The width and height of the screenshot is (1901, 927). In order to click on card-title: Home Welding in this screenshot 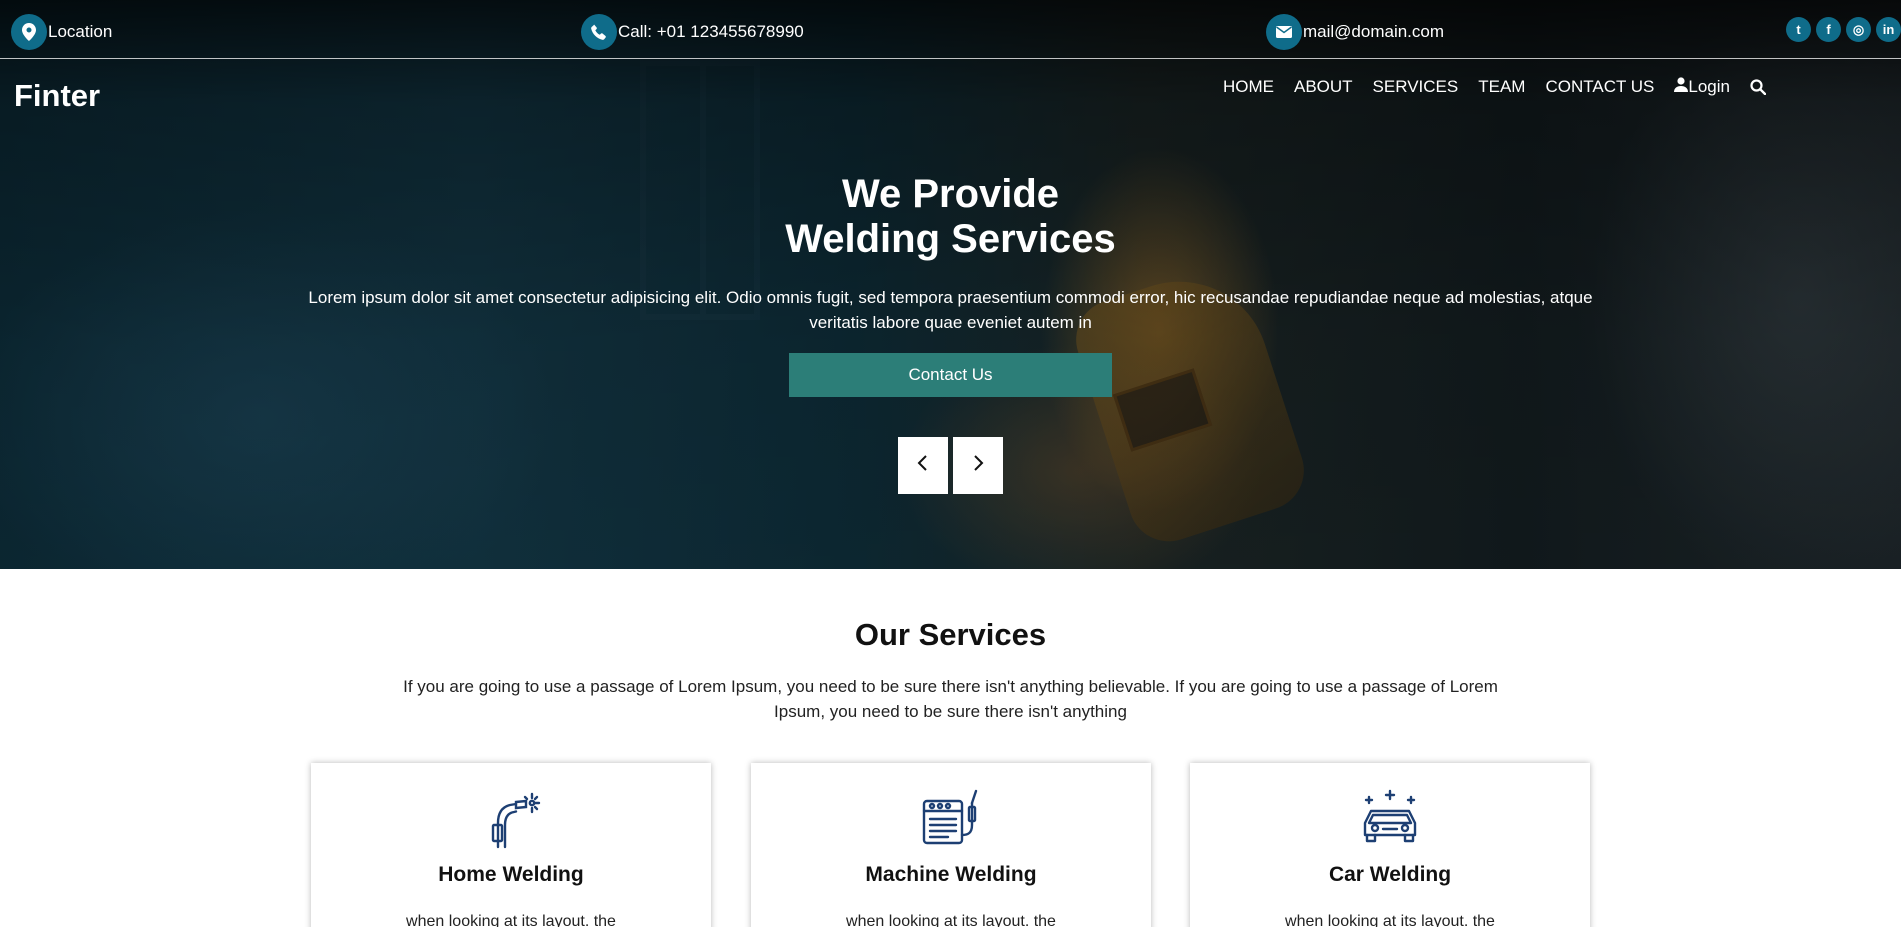, I will do `click(511, 874)`.